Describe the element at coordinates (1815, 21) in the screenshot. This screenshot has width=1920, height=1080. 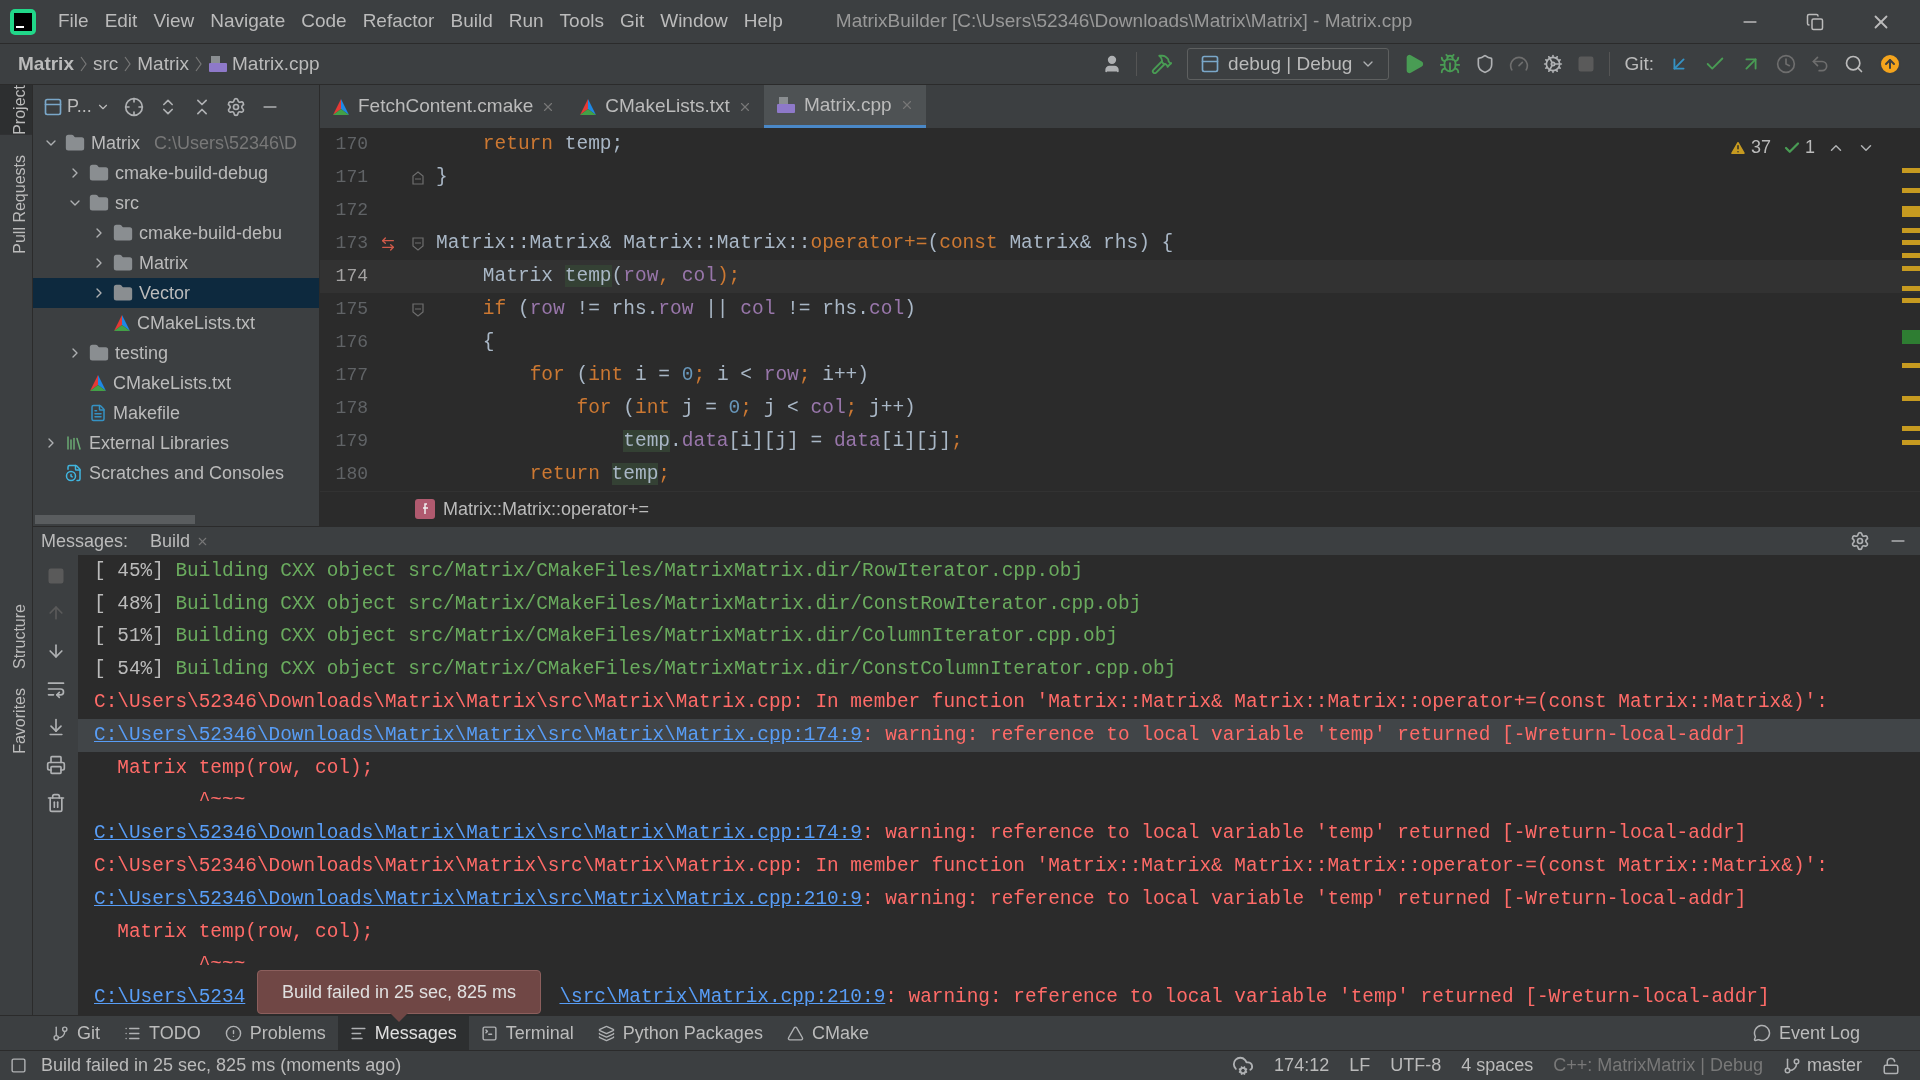
I see `restore-icon` at that location.